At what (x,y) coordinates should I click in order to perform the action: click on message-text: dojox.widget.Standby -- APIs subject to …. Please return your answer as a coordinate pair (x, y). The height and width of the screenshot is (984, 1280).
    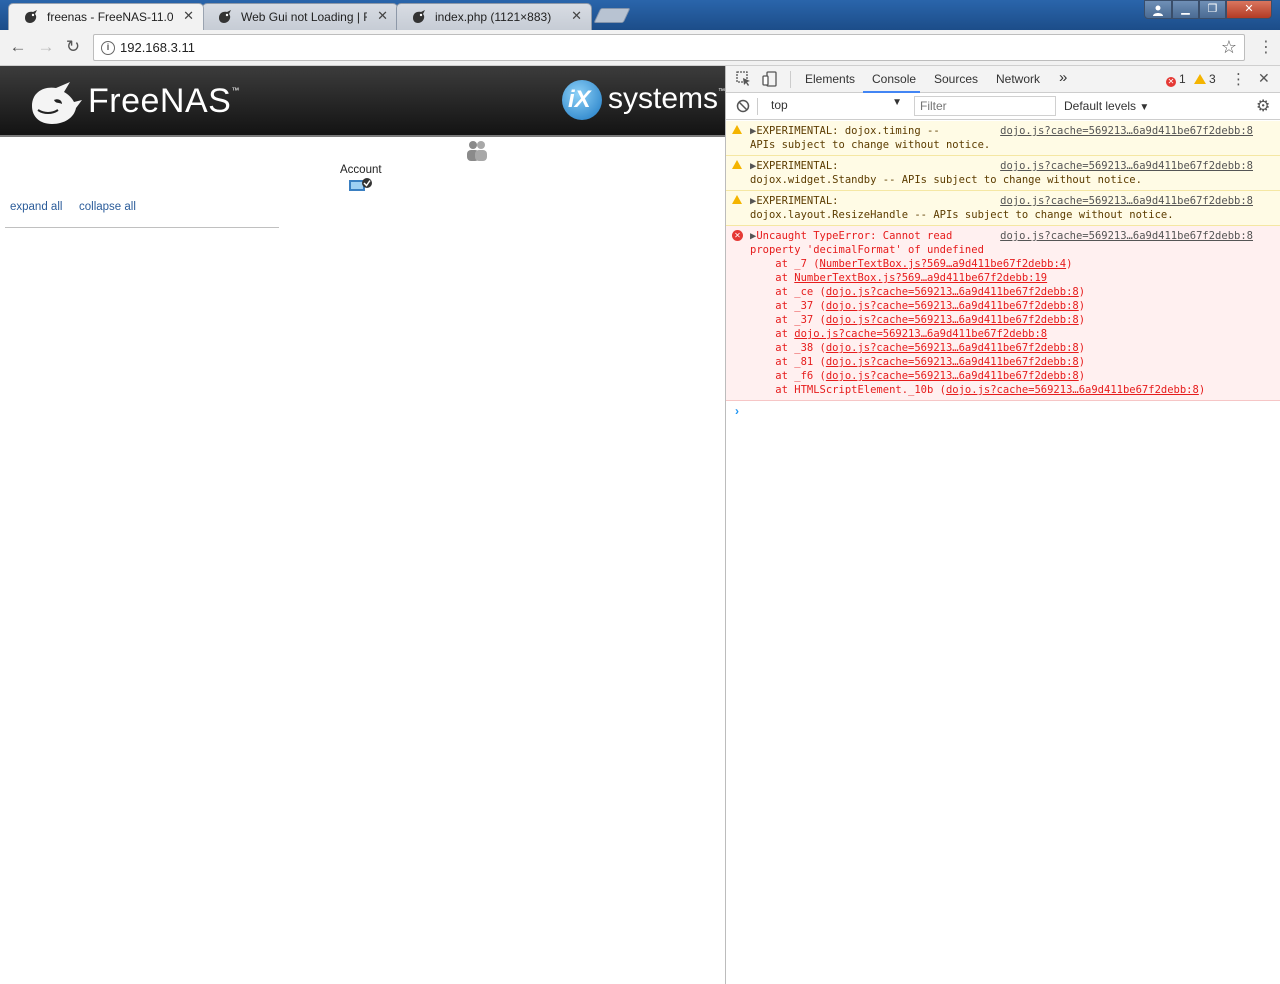
    Looking at the image, I should click on (946, 180).